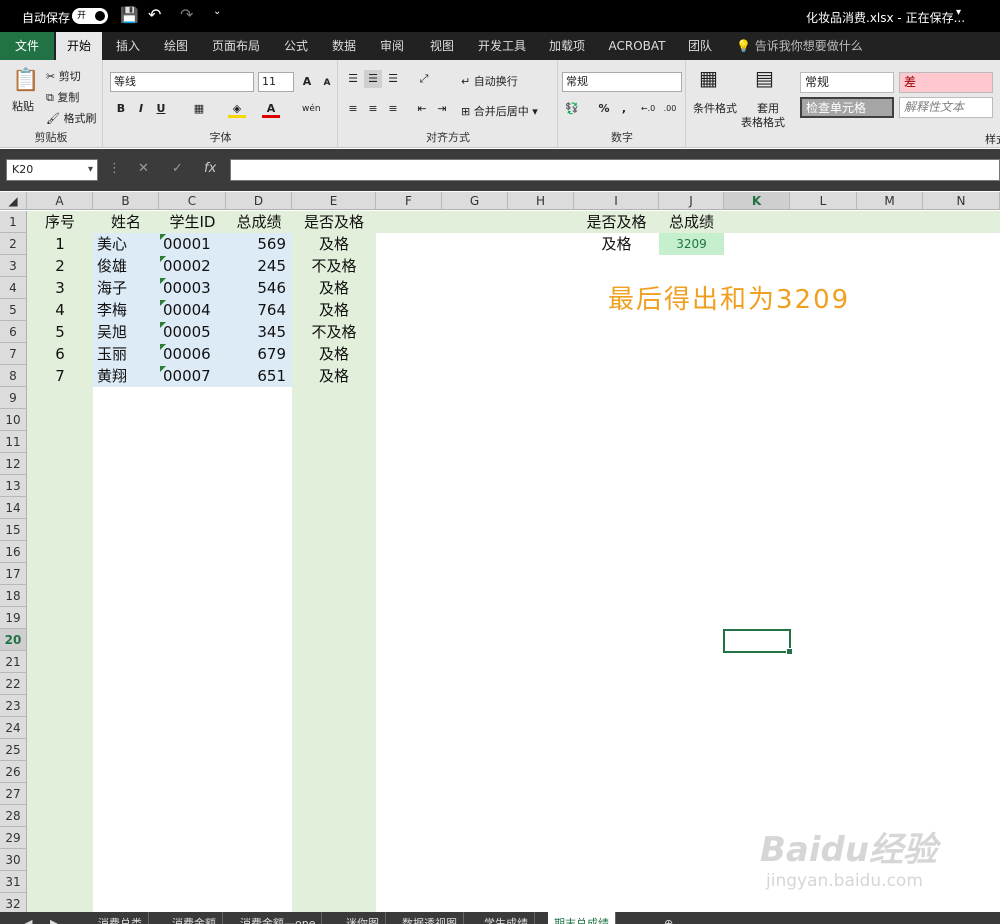 This screenshot has width=1000, height=924. What do you see at coordinates (259, 201) in the screenshot?
I see `column-header-d: D` at bounding box center [259, 201].